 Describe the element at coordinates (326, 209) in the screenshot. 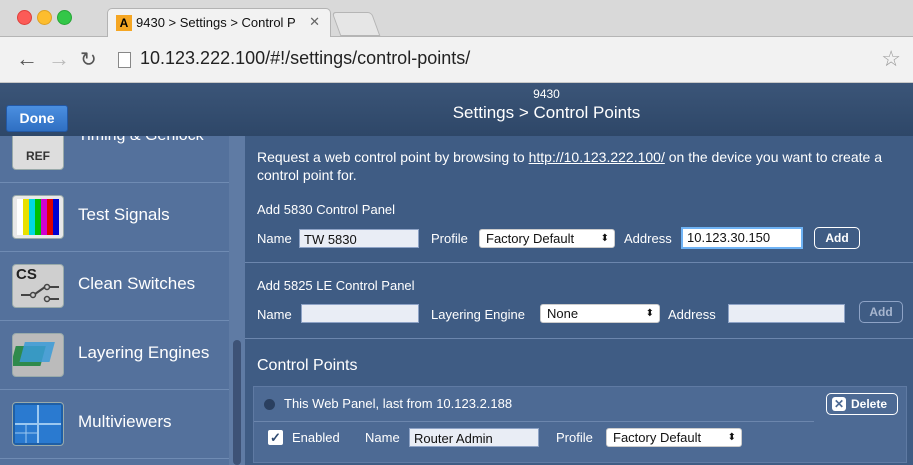

I see `add-5830-title: Add 5830 Control Panel` at that location.